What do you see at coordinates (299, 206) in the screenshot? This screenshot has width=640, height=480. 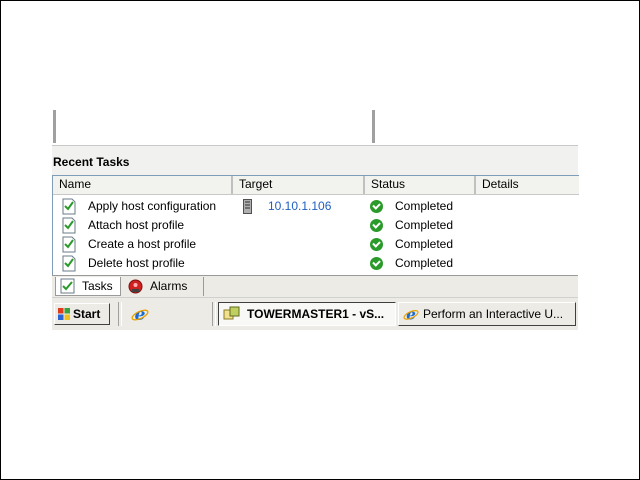 I see `task-target-link: 10.10.1.106` at bounding box center [299, 206].